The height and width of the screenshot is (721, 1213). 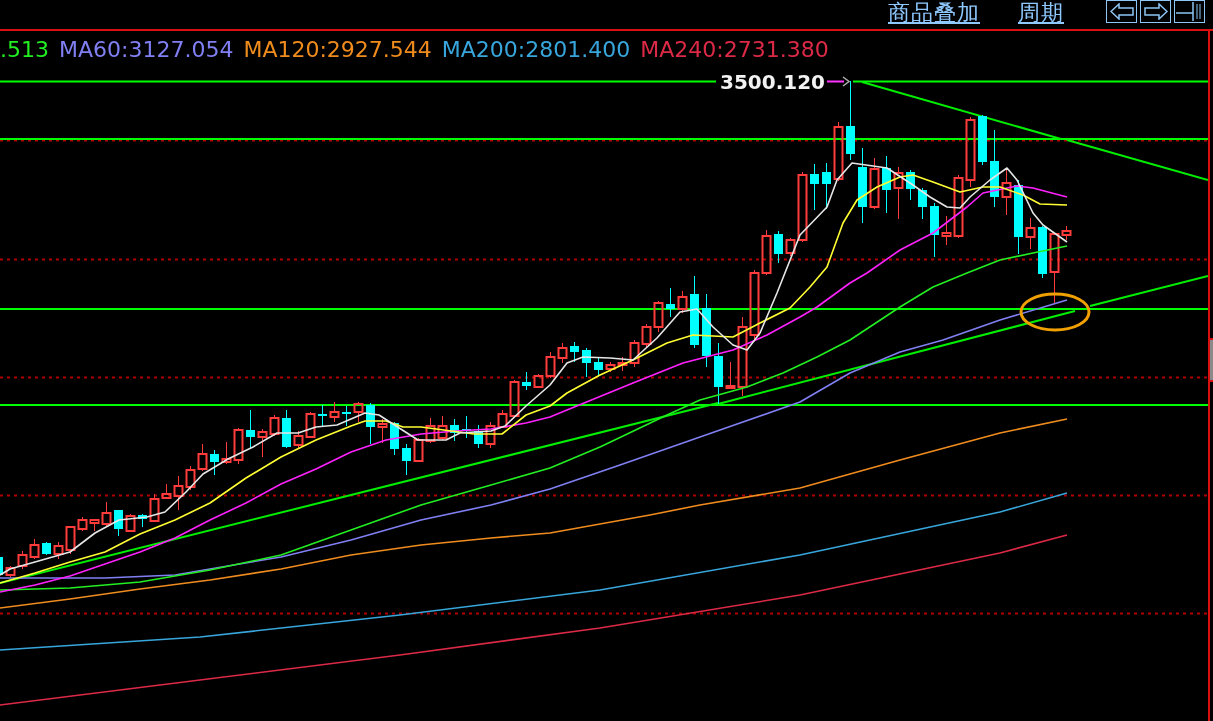 I want to click on right-arrow-icon, so click(x=1155, y=11).